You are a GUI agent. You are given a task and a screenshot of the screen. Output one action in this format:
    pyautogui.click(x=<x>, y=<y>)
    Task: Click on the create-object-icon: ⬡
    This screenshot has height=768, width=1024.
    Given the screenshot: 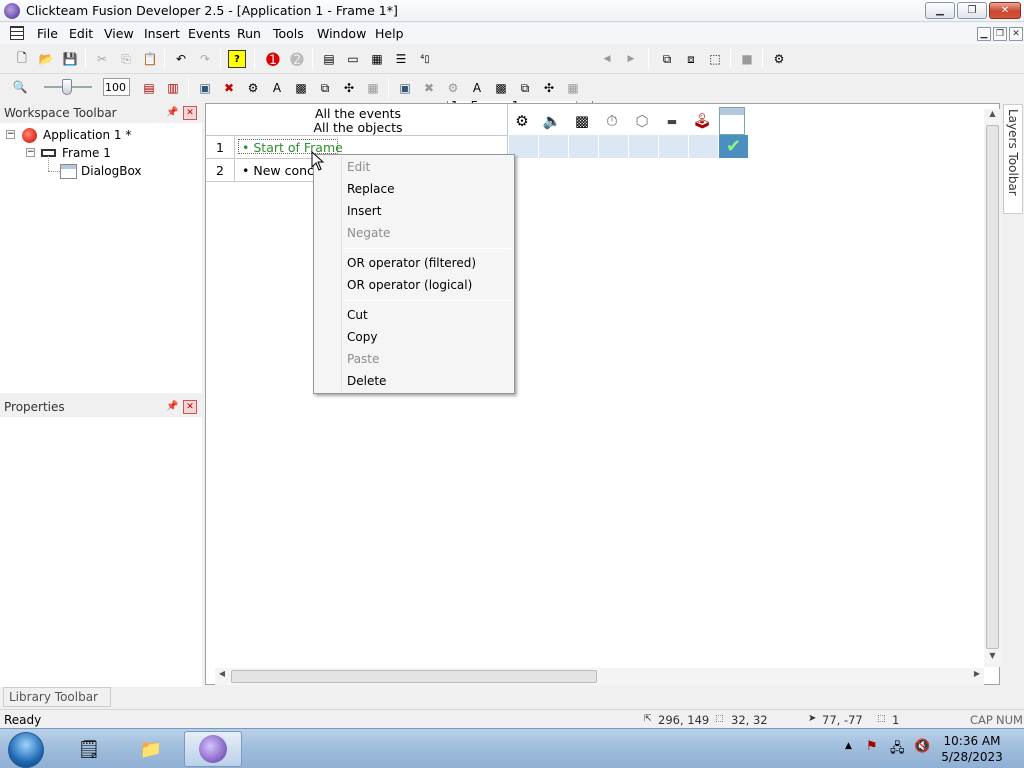 What is the action you would take?
    pyautogui.click(x=642, y=121)
    